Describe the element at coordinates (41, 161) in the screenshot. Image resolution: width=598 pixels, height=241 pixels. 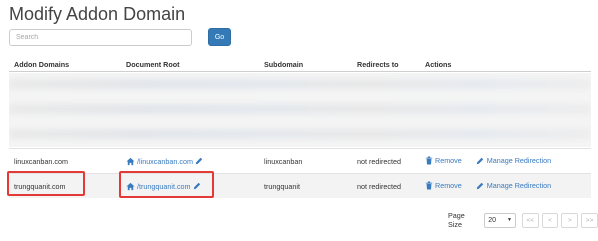
I see `addon-domain-cell: linuxcanban.com` at that location.